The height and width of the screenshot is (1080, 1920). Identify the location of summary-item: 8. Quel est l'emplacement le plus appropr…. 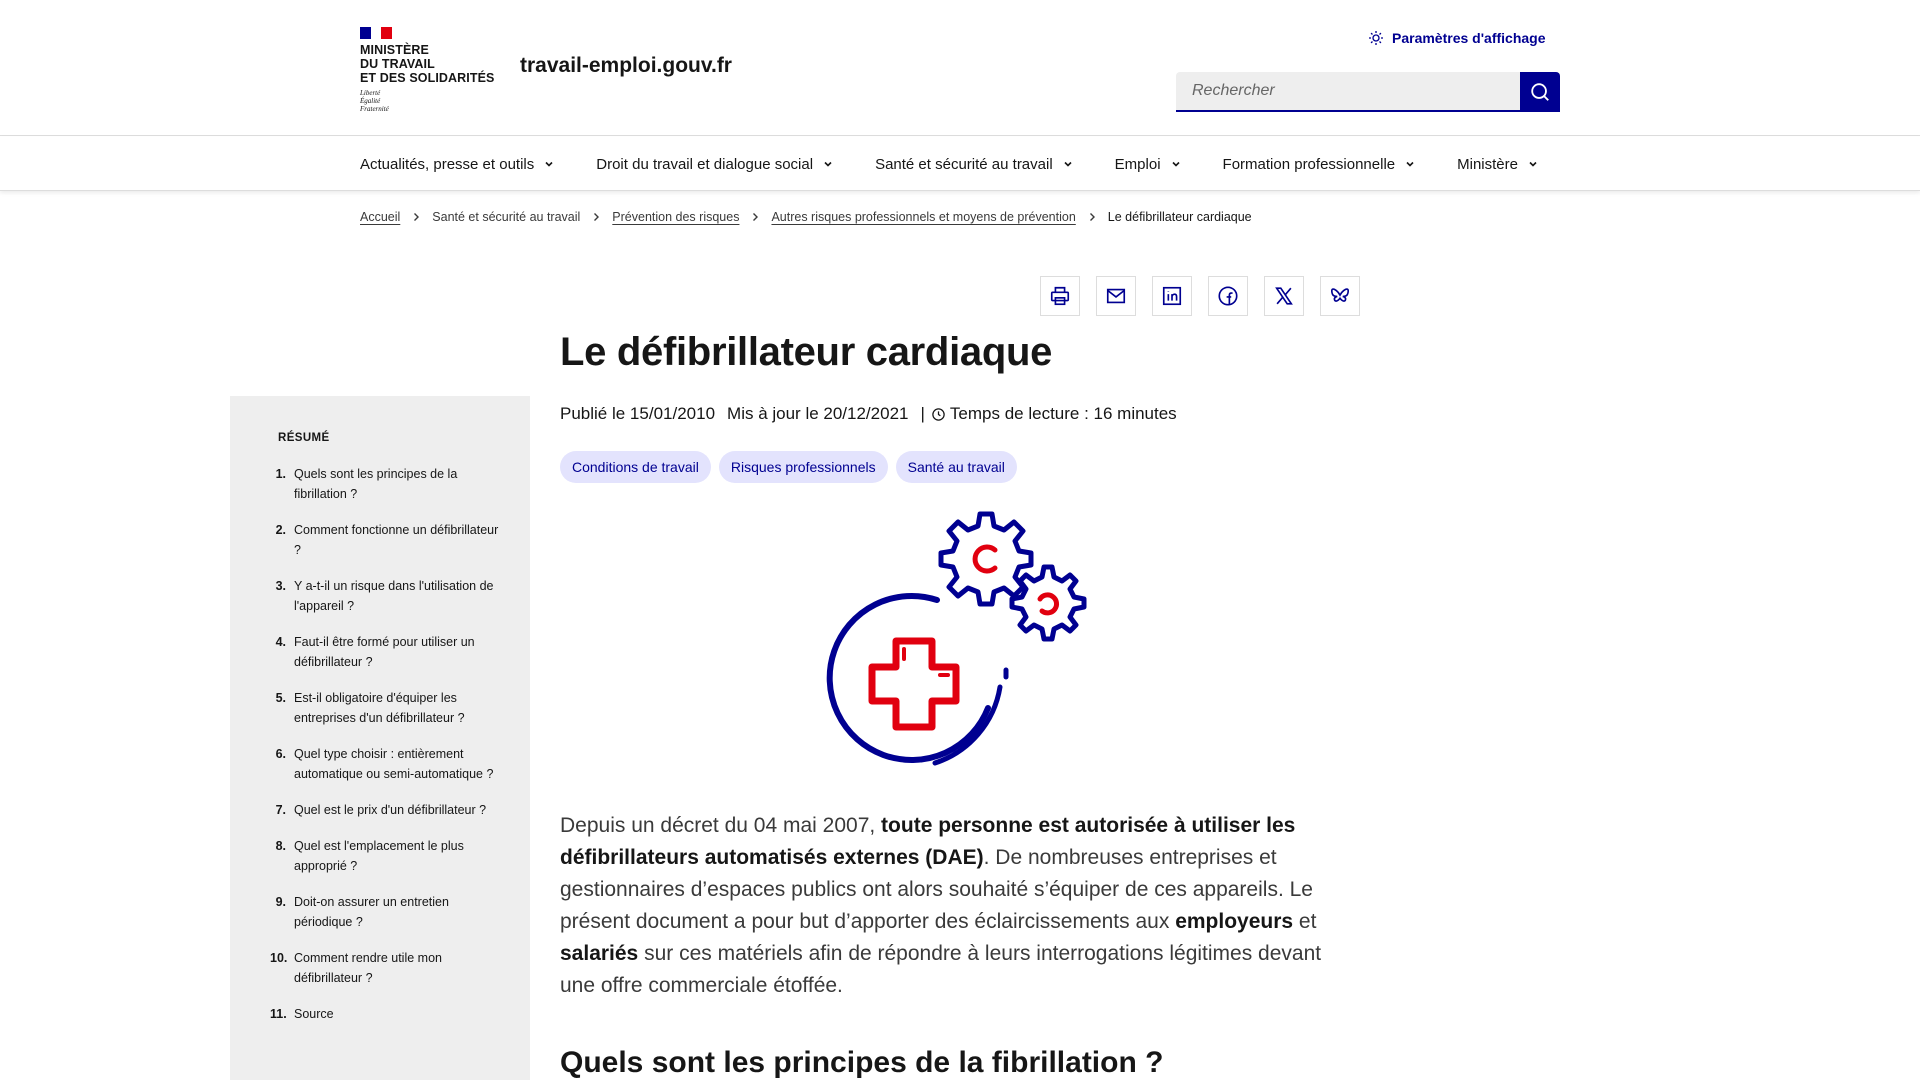
(385, 856).